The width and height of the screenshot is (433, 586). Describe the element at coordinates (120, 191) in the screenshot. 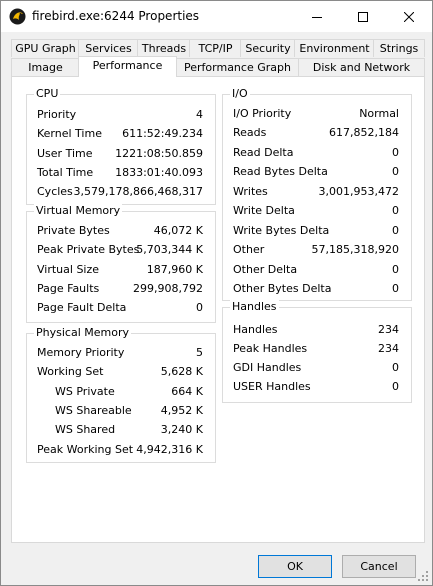

I see `cpu-row: Cycles 3,579,178,866,468,317` at that location.